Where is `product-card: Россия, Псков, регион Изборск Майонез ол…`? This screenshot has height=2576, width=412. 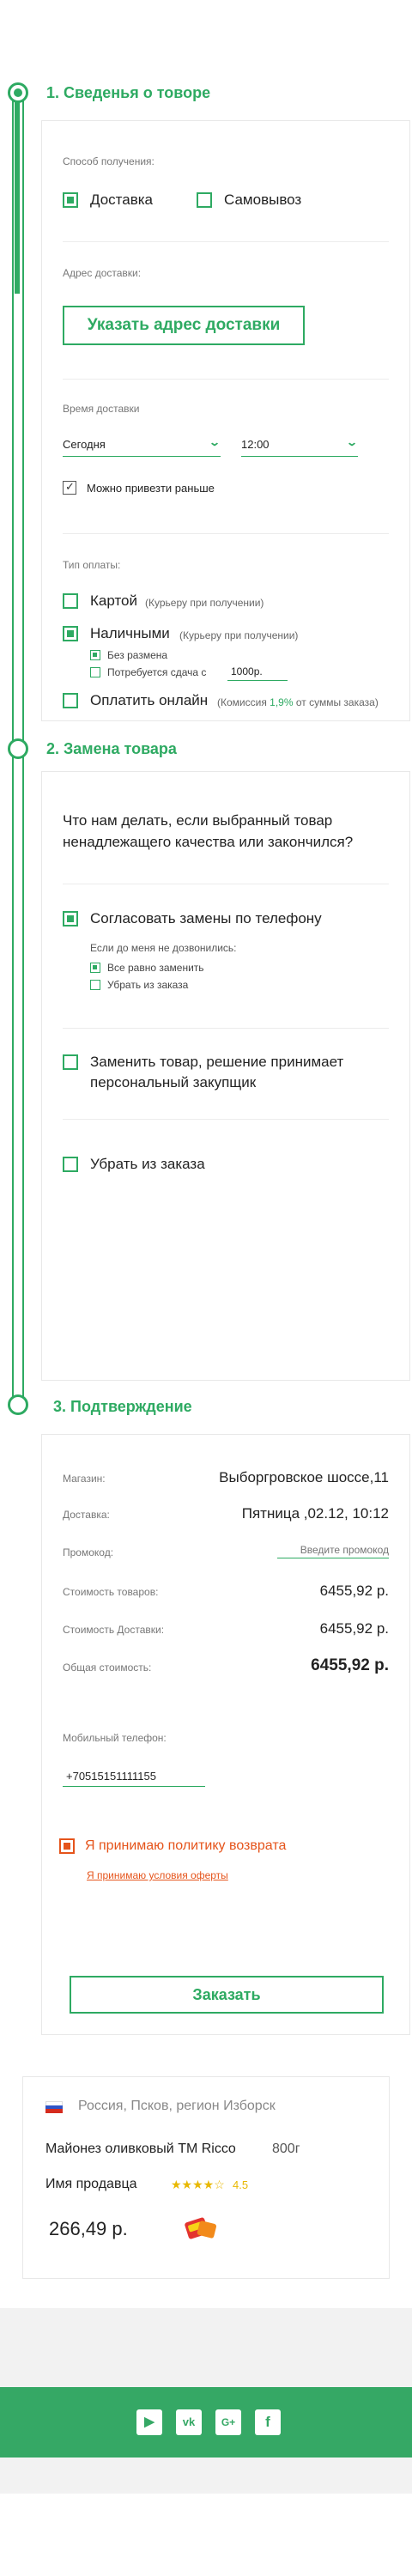
product-card: Россия, Псков, регион Изборск Майонез ол… is located at coordinates (206, 2178).